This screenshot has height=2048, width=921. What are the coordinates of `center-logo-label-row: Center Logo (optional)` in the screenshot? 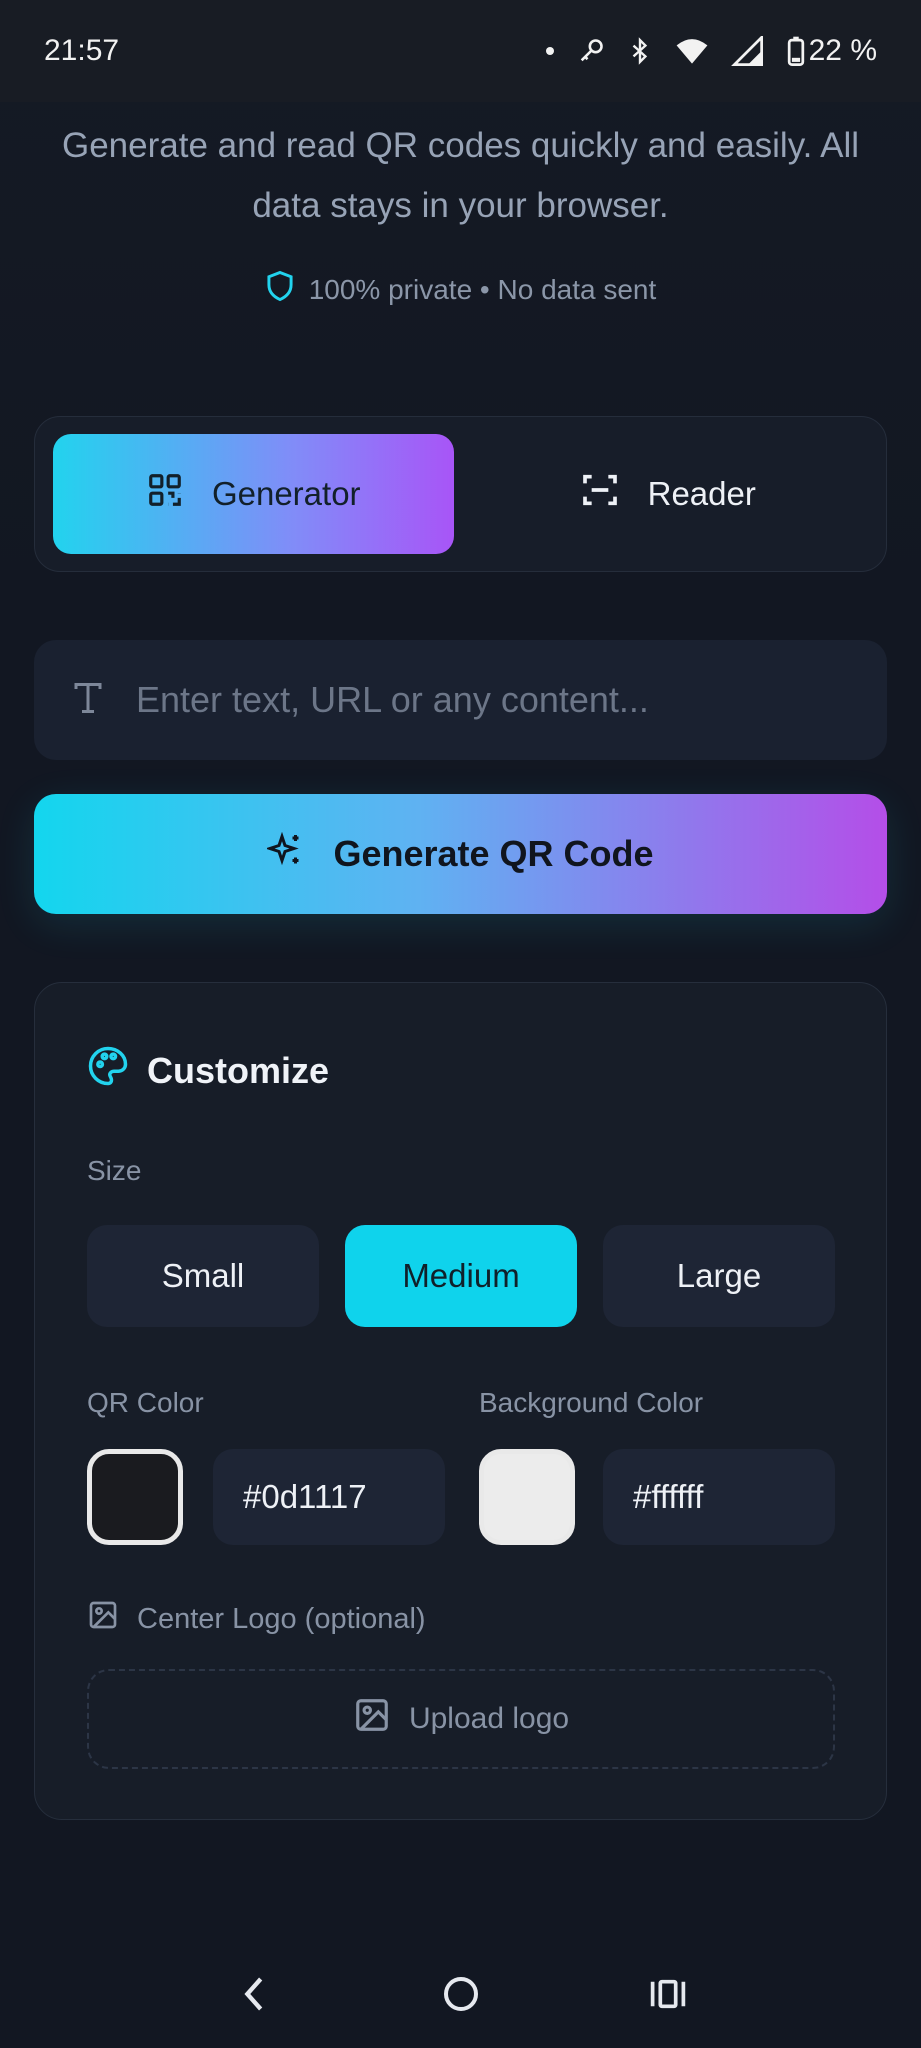 It's located at (256, 1619).